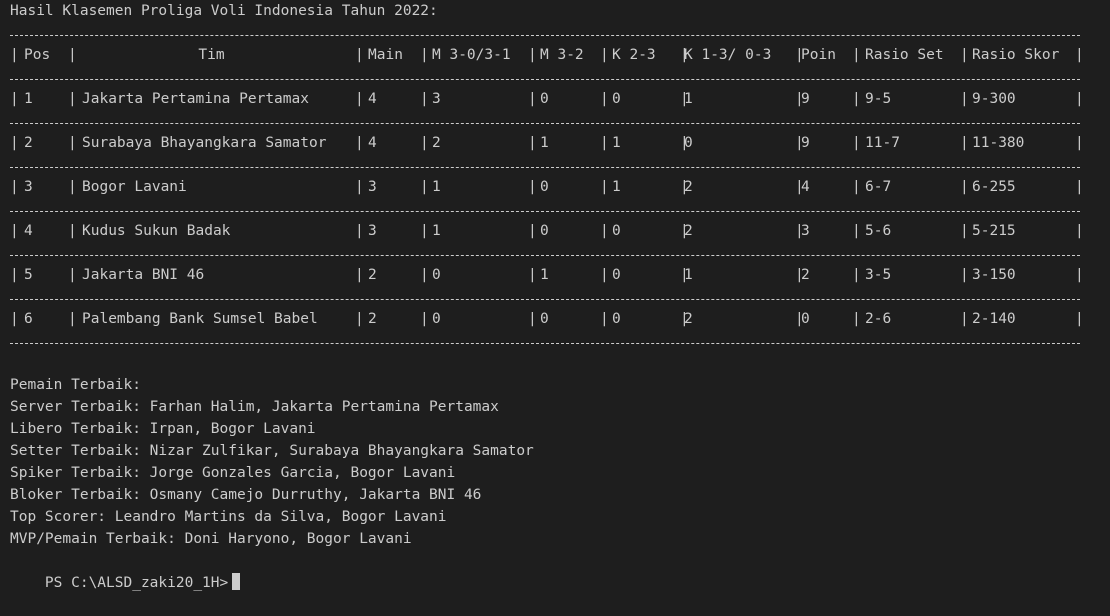 The height and width of the screenshot is (616, 1110). I want to click on prompt-line: PS C:\ALSD_zaki20_1H>, so click(560, 570).